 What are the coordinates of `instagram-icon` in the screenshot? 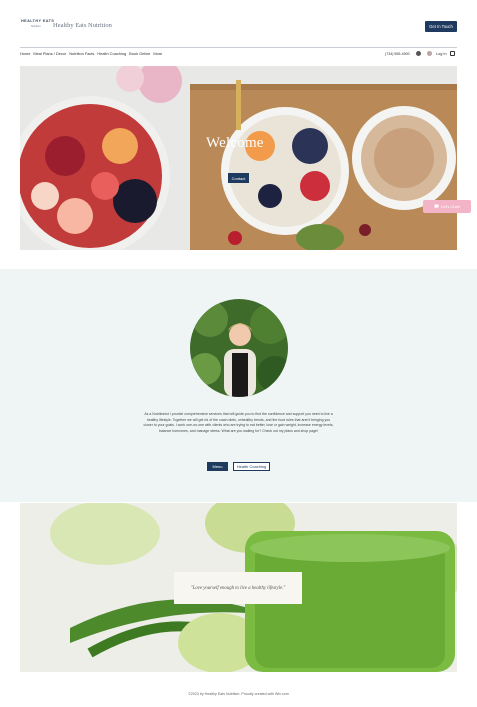 It's located at (418, 53).